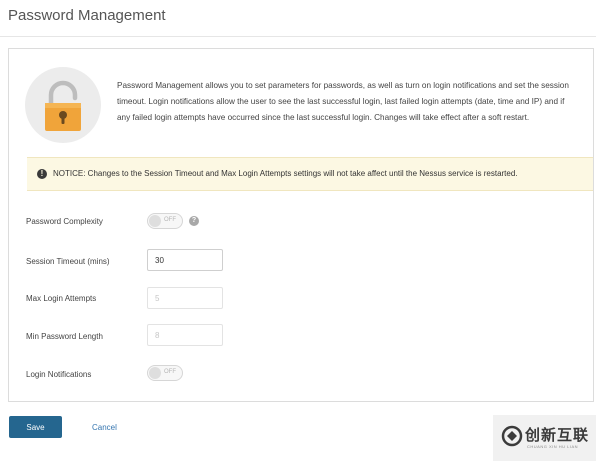 The width and height of the screenshot is (596, 461). I want to click on min-password-length-input, so click(185, 335).